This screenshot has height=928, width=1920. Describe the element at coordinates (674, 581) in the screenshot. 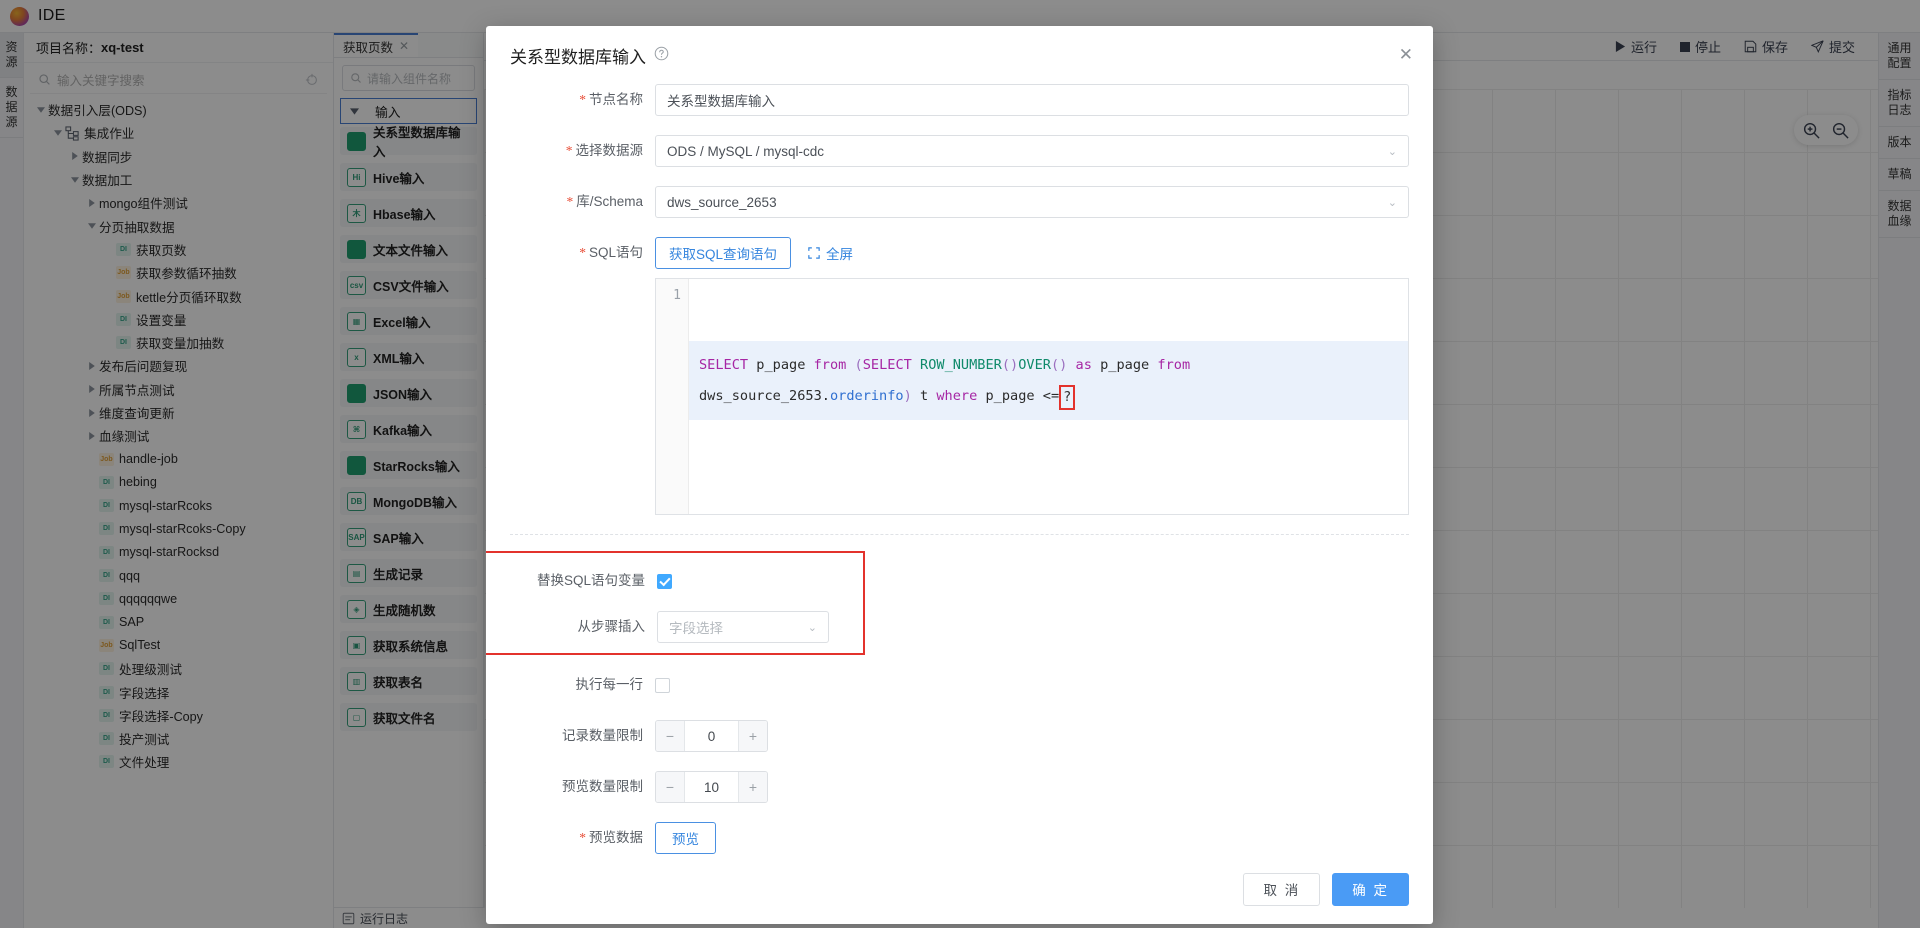

I see `field-replace-variable: 替换SQL语句变量` at that location.